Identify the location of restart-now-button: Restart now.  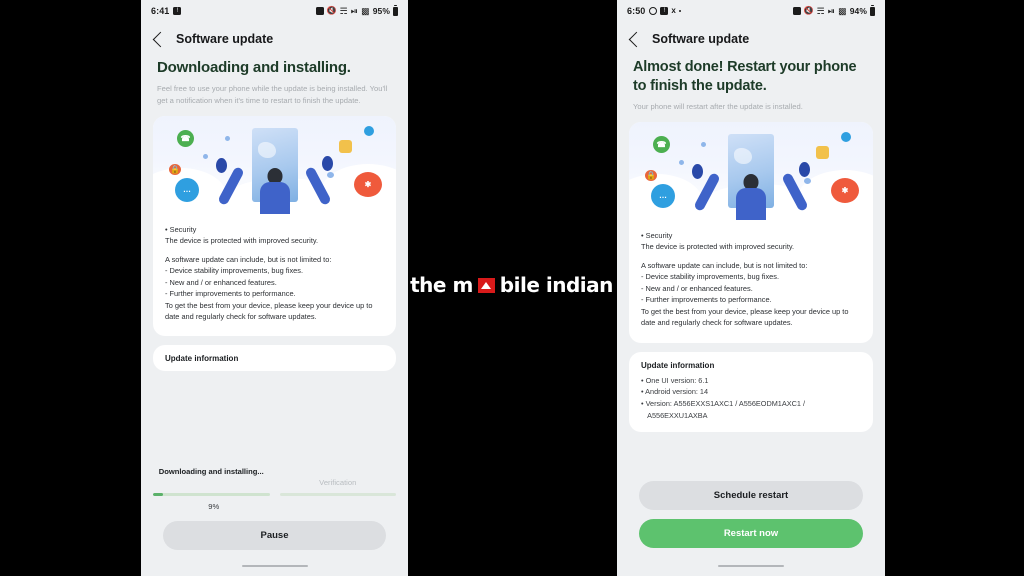
(751, 533).